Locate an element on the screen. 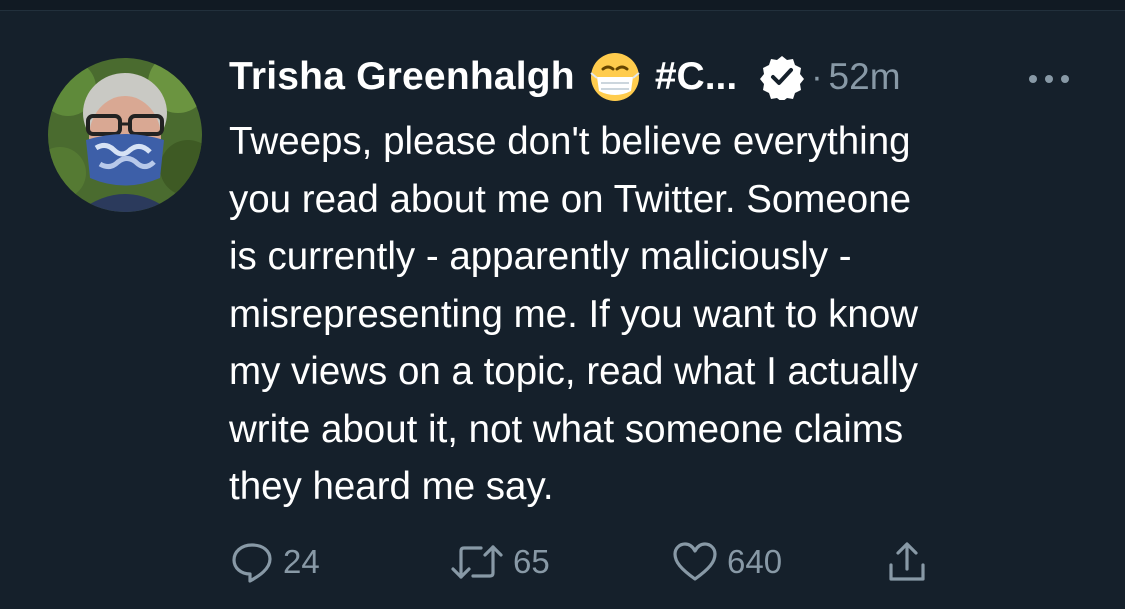  more-icon is located at coordinates (1049, 79).